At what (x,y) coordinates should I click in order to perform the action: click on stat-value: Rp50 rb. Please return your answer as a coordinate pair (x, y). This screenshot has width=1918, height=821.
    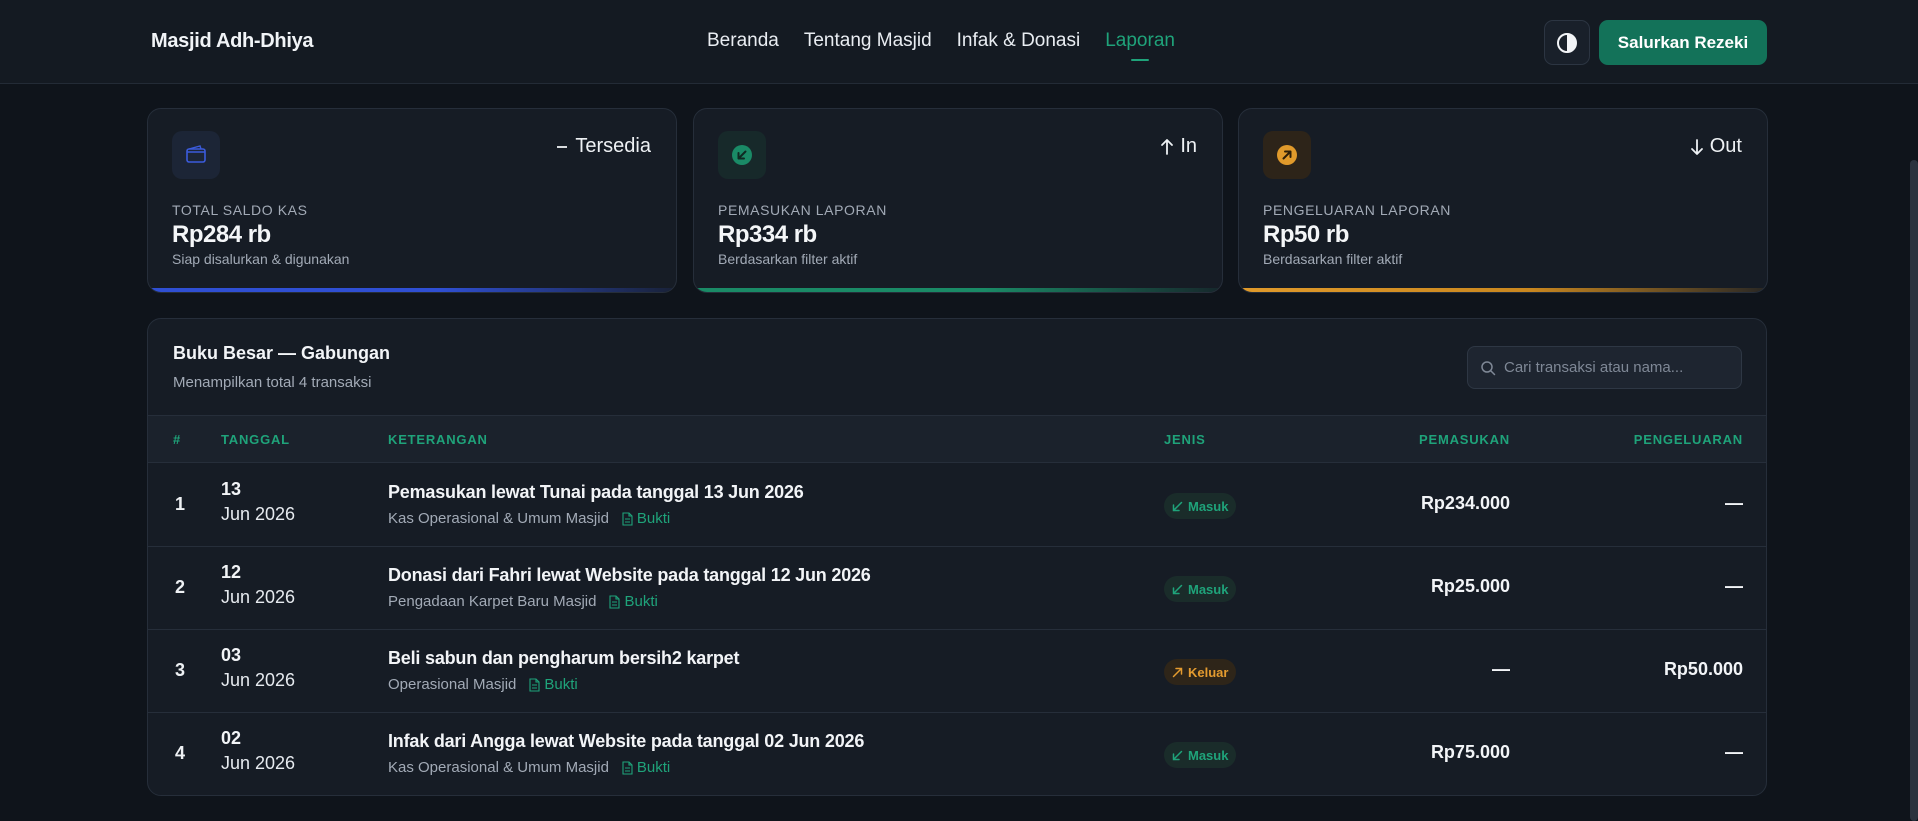
    Looking at the image, I should click on (1306, 234).